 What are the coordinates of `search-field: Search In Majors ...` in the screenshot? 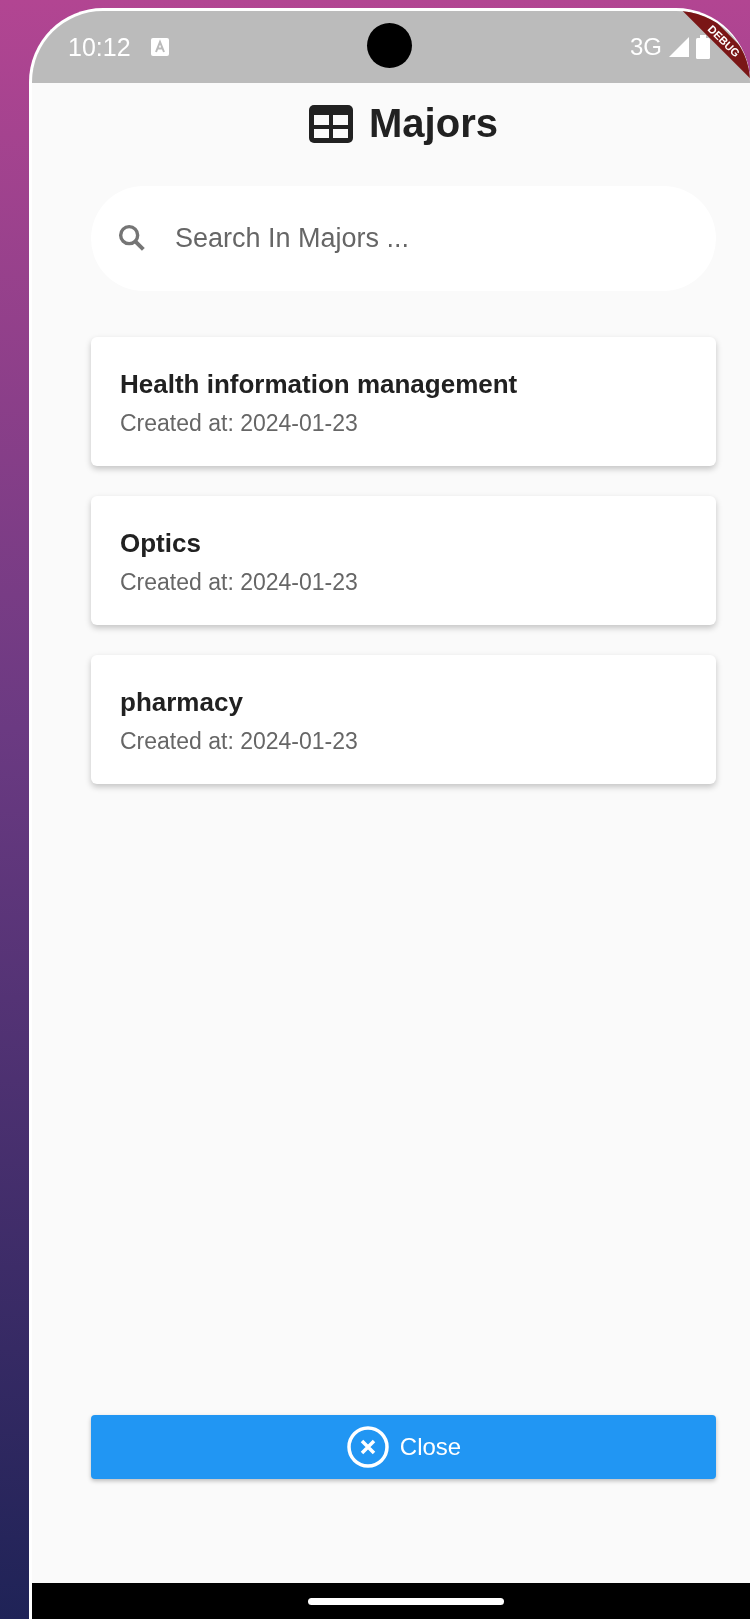 It's located at (403, 238).